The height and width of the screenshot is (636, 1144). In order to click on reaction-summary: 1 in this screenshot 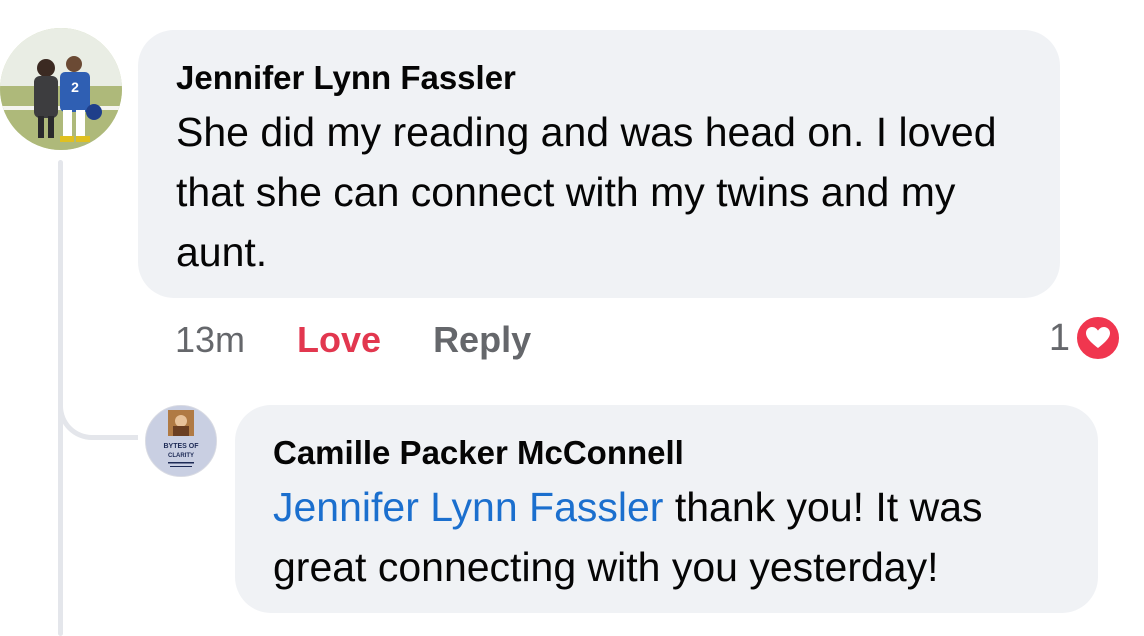, I will do `click(1085, 338)`.